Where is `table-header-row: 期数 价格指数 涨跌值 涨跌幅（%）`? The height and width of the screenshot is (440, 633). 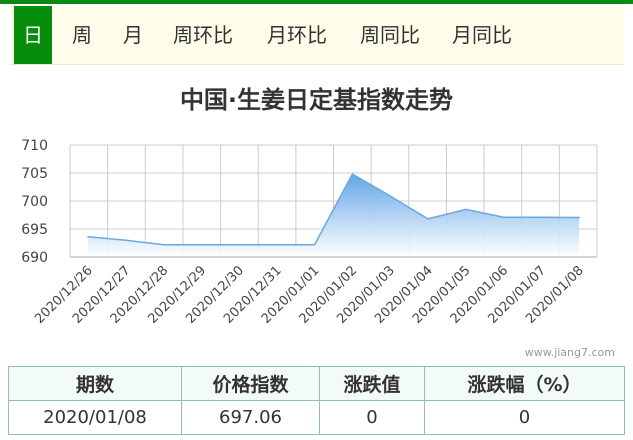 table-header-row: 期数 价格指数 涨跌值 涨跌幅（%） is located at coordinates (316, 383).